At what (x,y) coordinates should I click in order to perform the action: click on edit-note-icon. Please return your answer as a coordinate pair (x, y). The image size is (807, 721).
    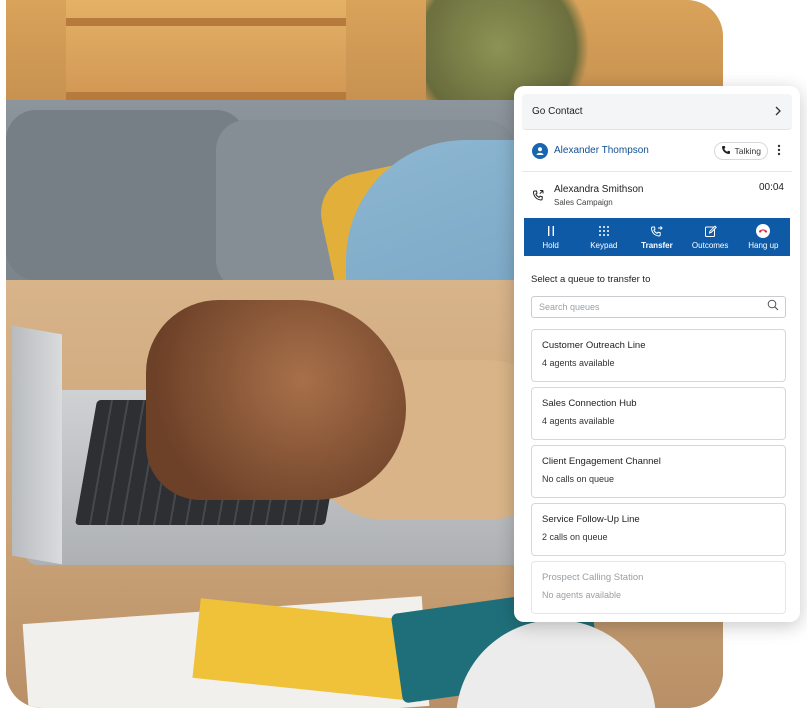
    Looking at the image, I should click on (710, 231).